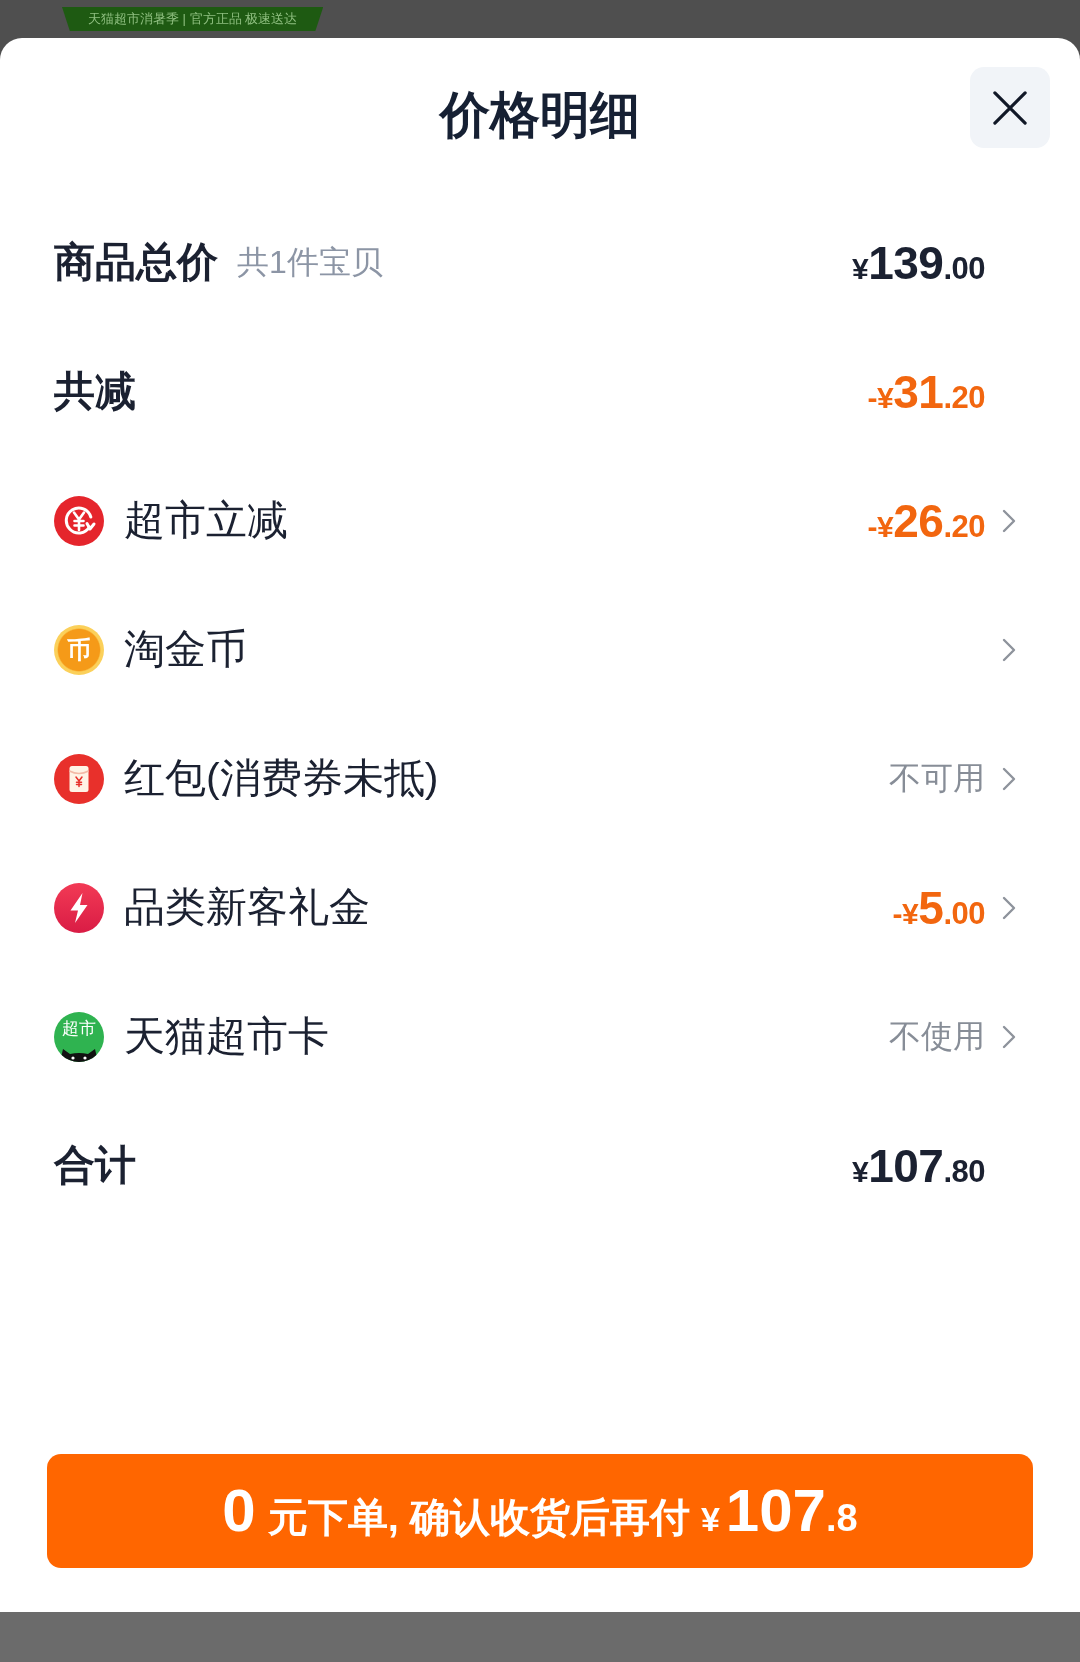 Image resolution: width=1080 pixels, height=1662 pixels. Describe the element at coordinates (79, 907) in the screenshot. I see `lightning-icon` at that location.